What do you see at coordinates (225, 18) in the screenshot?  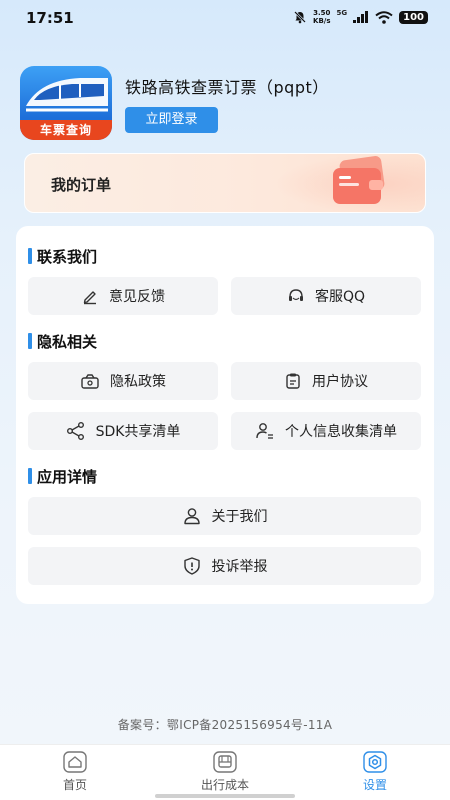 I see `status-bar: 17:51 3.50 KB/s 5G 100` at bounding box center [225, 18].